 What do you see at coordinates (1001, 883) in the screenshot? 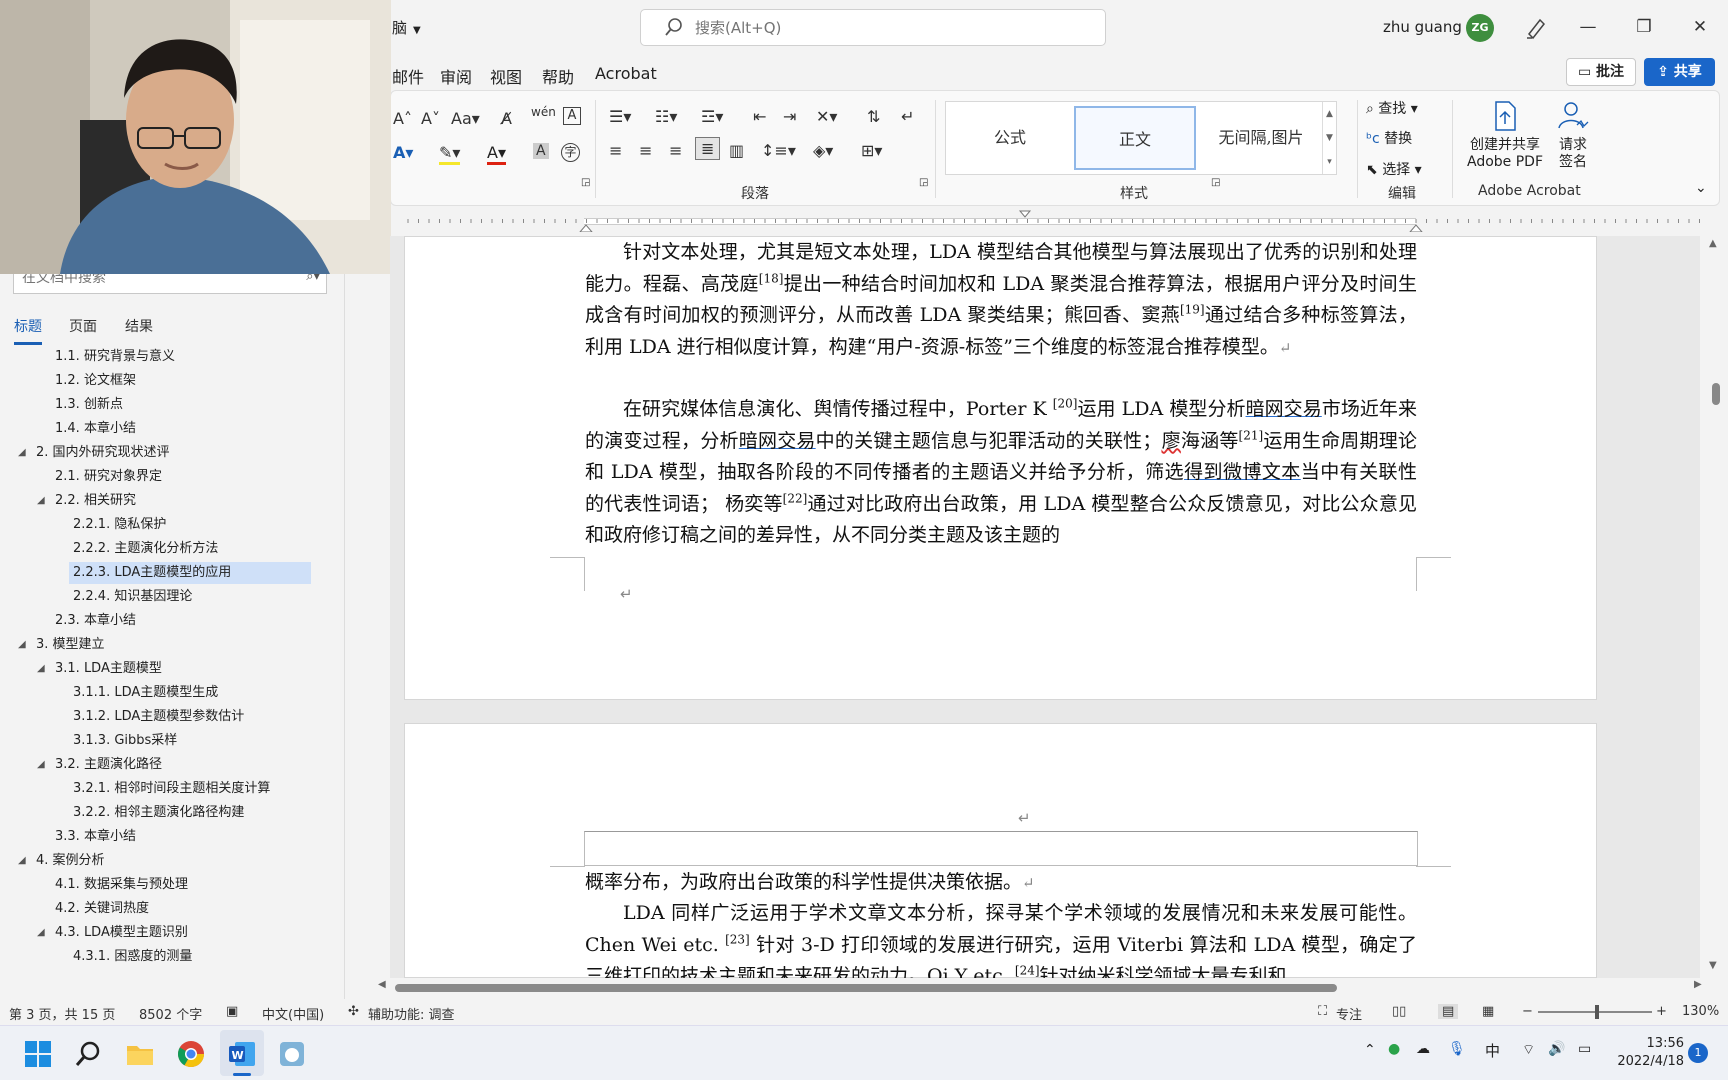
I see `body-paragraph: 概率分布，为政府出台政策的科学性提供决策依据。↵` at bounding box center [1001, 883].